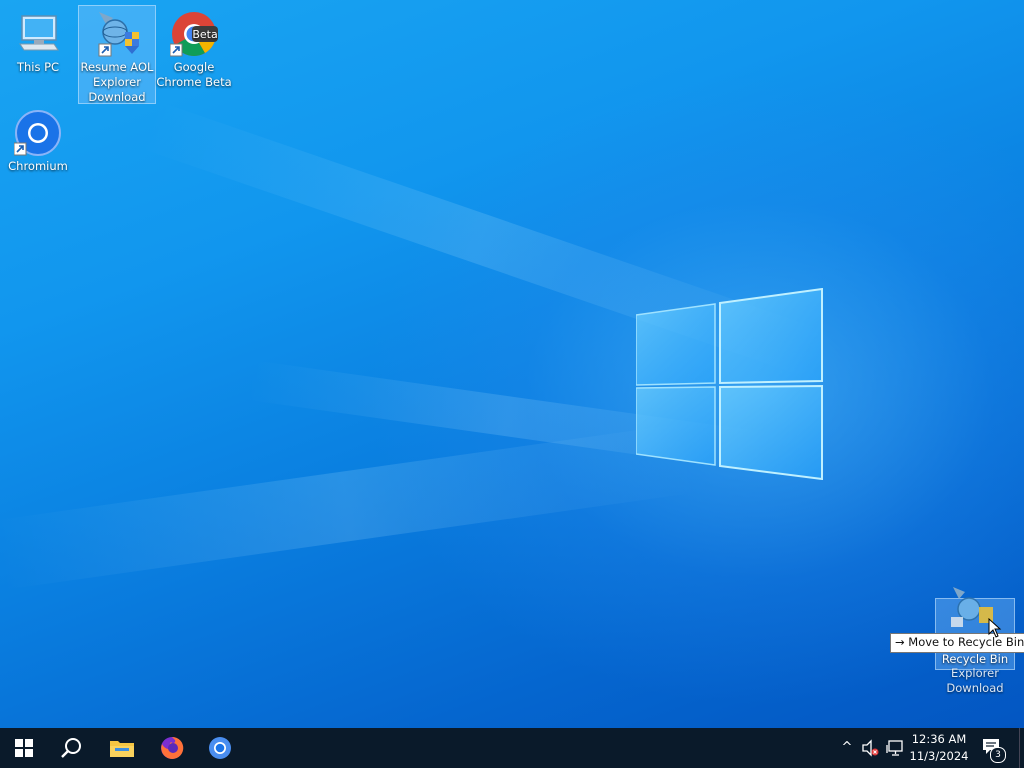 The width and height of the screenshot is (1024, 768). I want to click on taskbar: ^ 12:36 AM 11/3/2024 3, so click(512, 748).